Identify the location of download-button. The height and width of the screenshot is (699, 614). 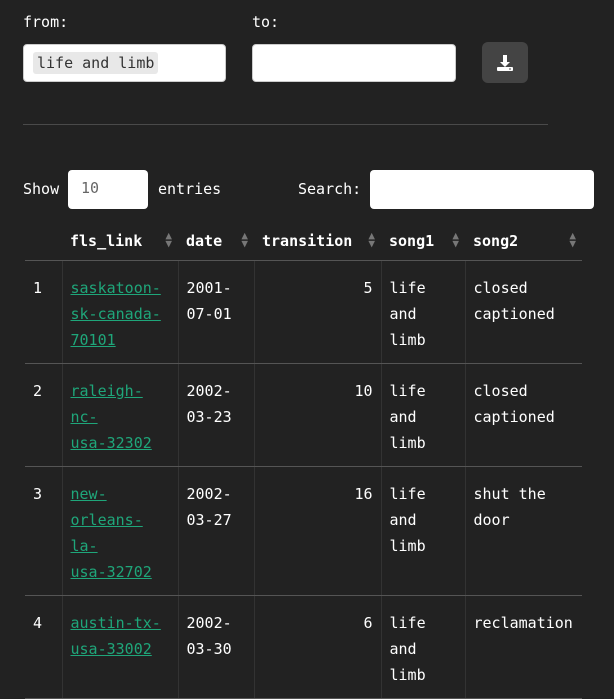
(505, 62).